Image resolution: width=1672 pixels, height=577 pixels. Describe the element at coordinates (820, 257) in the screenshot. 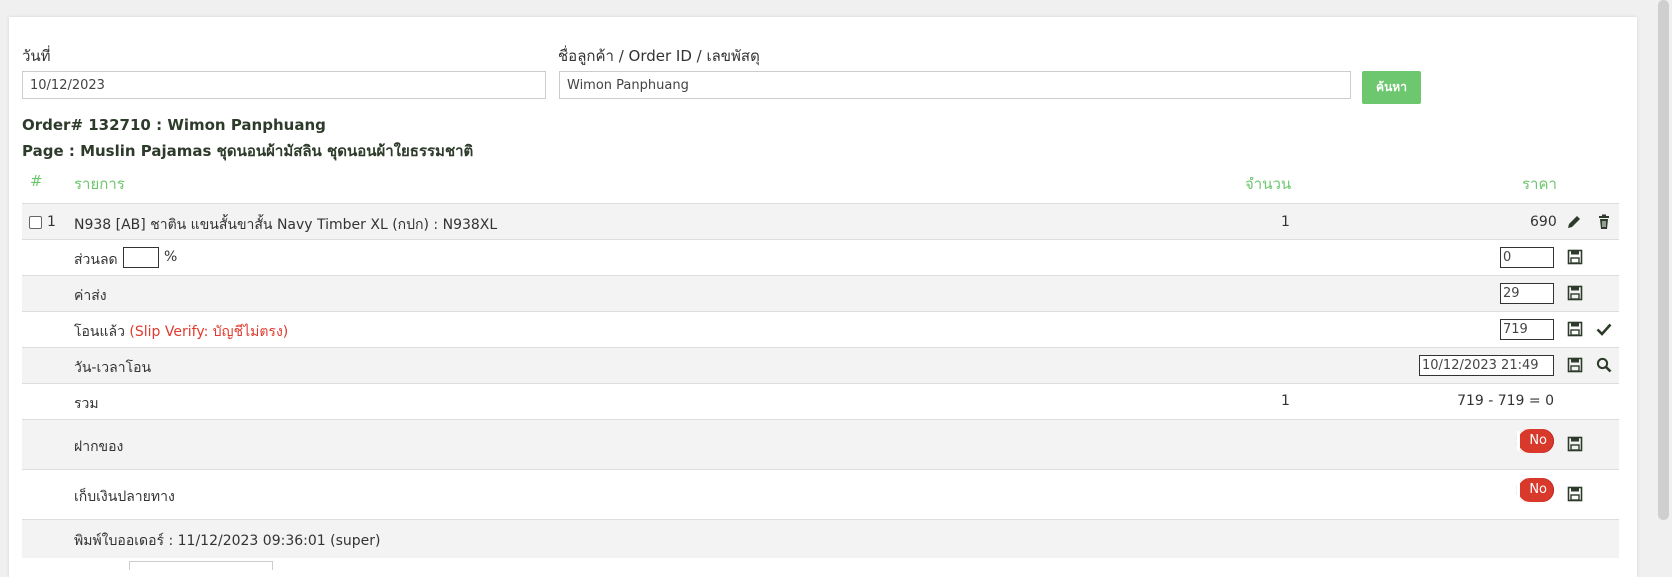

I see `table-row-discount` at that location.